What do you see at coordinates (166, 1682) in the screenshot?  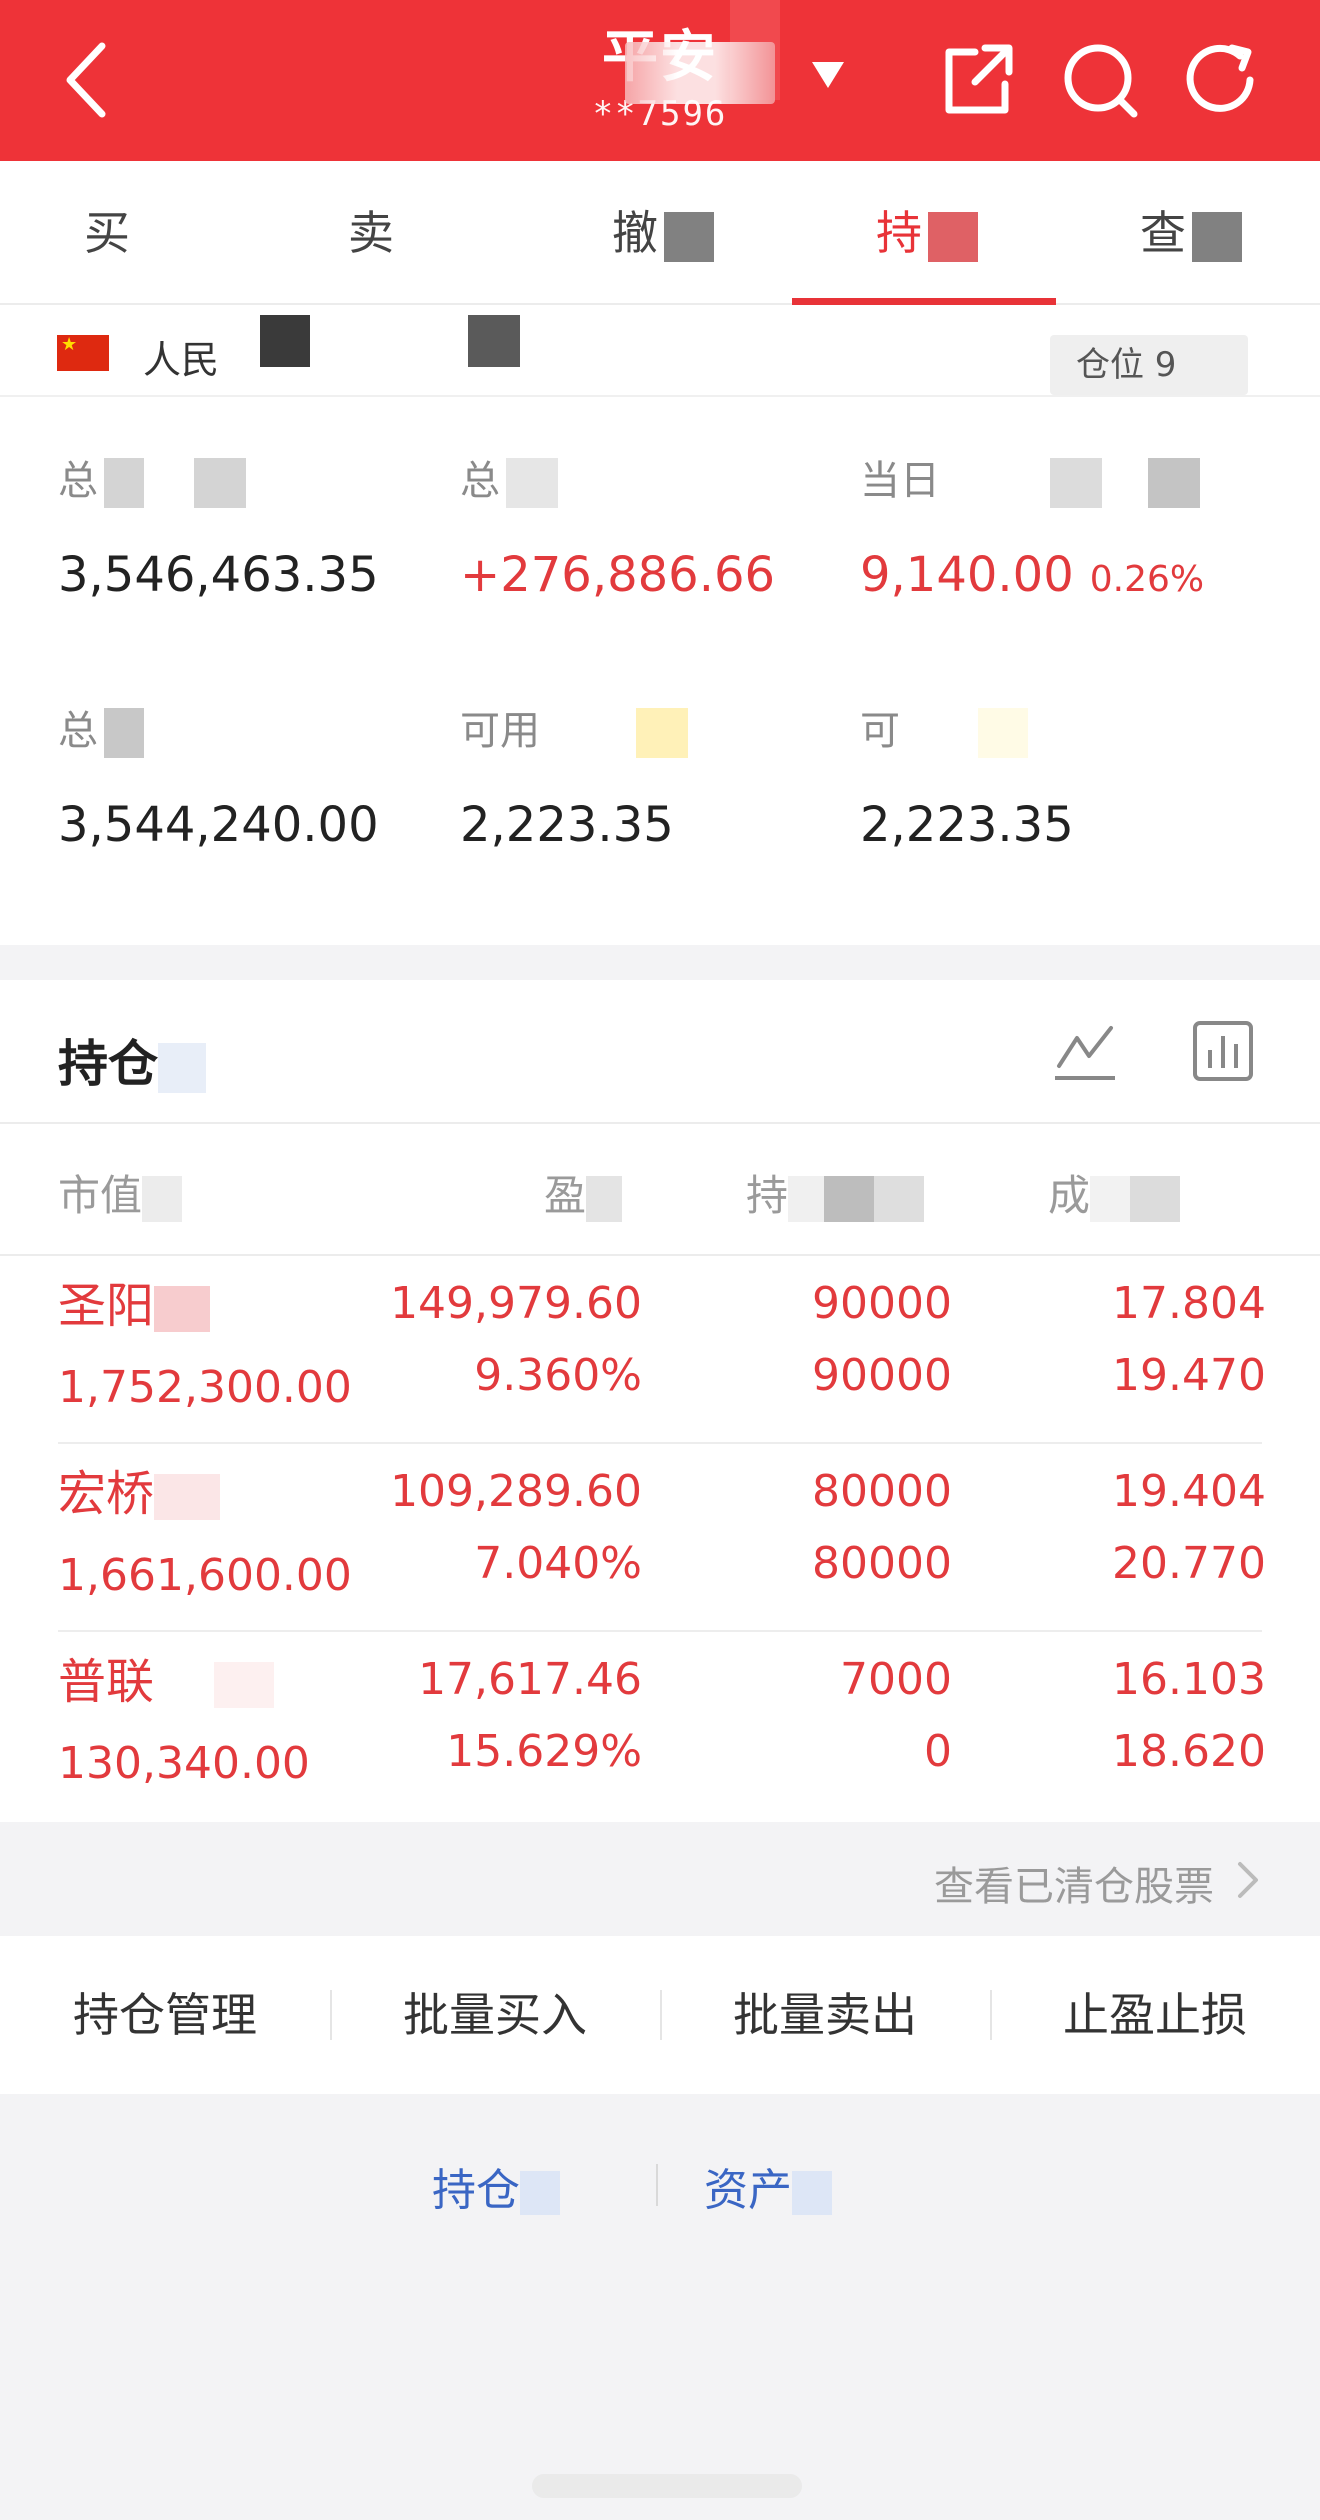 I see `stock-name: 普联` at bounding box center [166, 1682].